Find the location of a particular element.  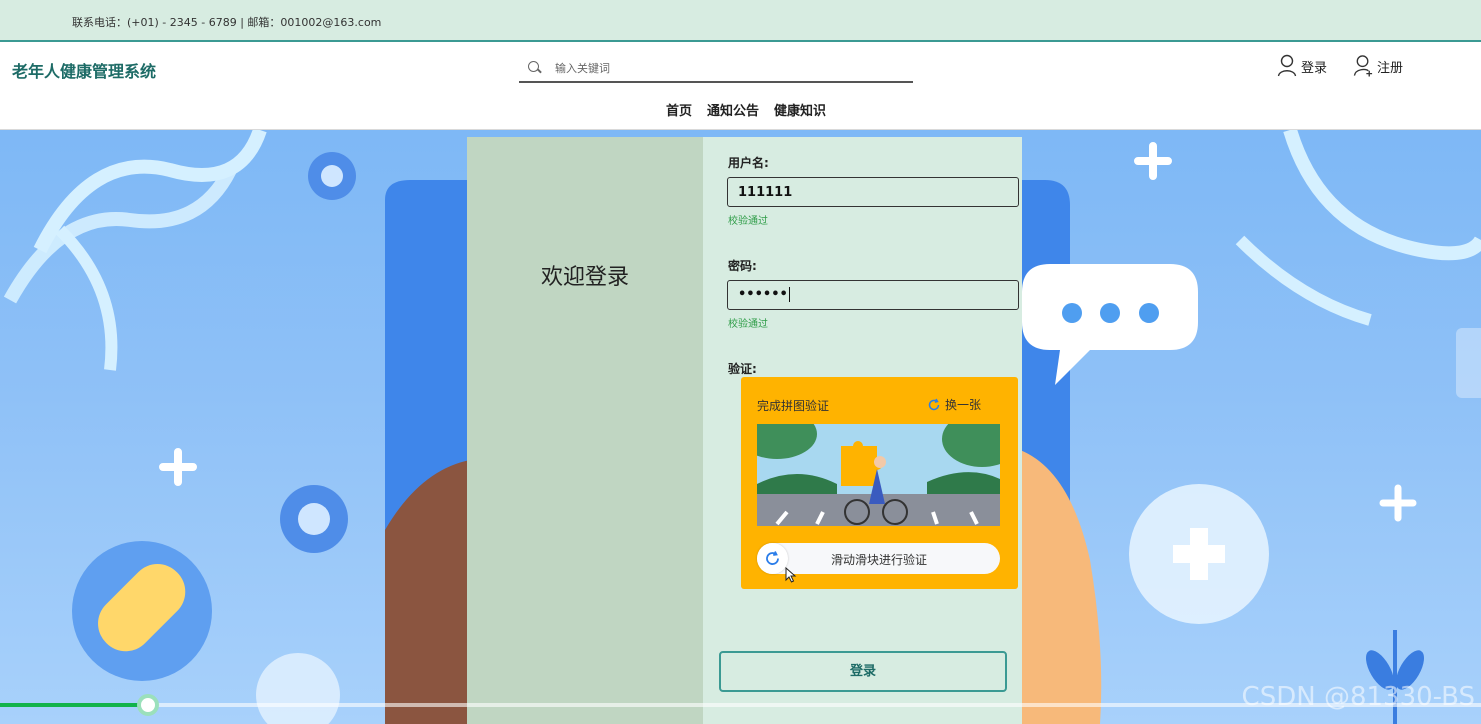

login-link: 登录 is located at coordinates (1302, 66).